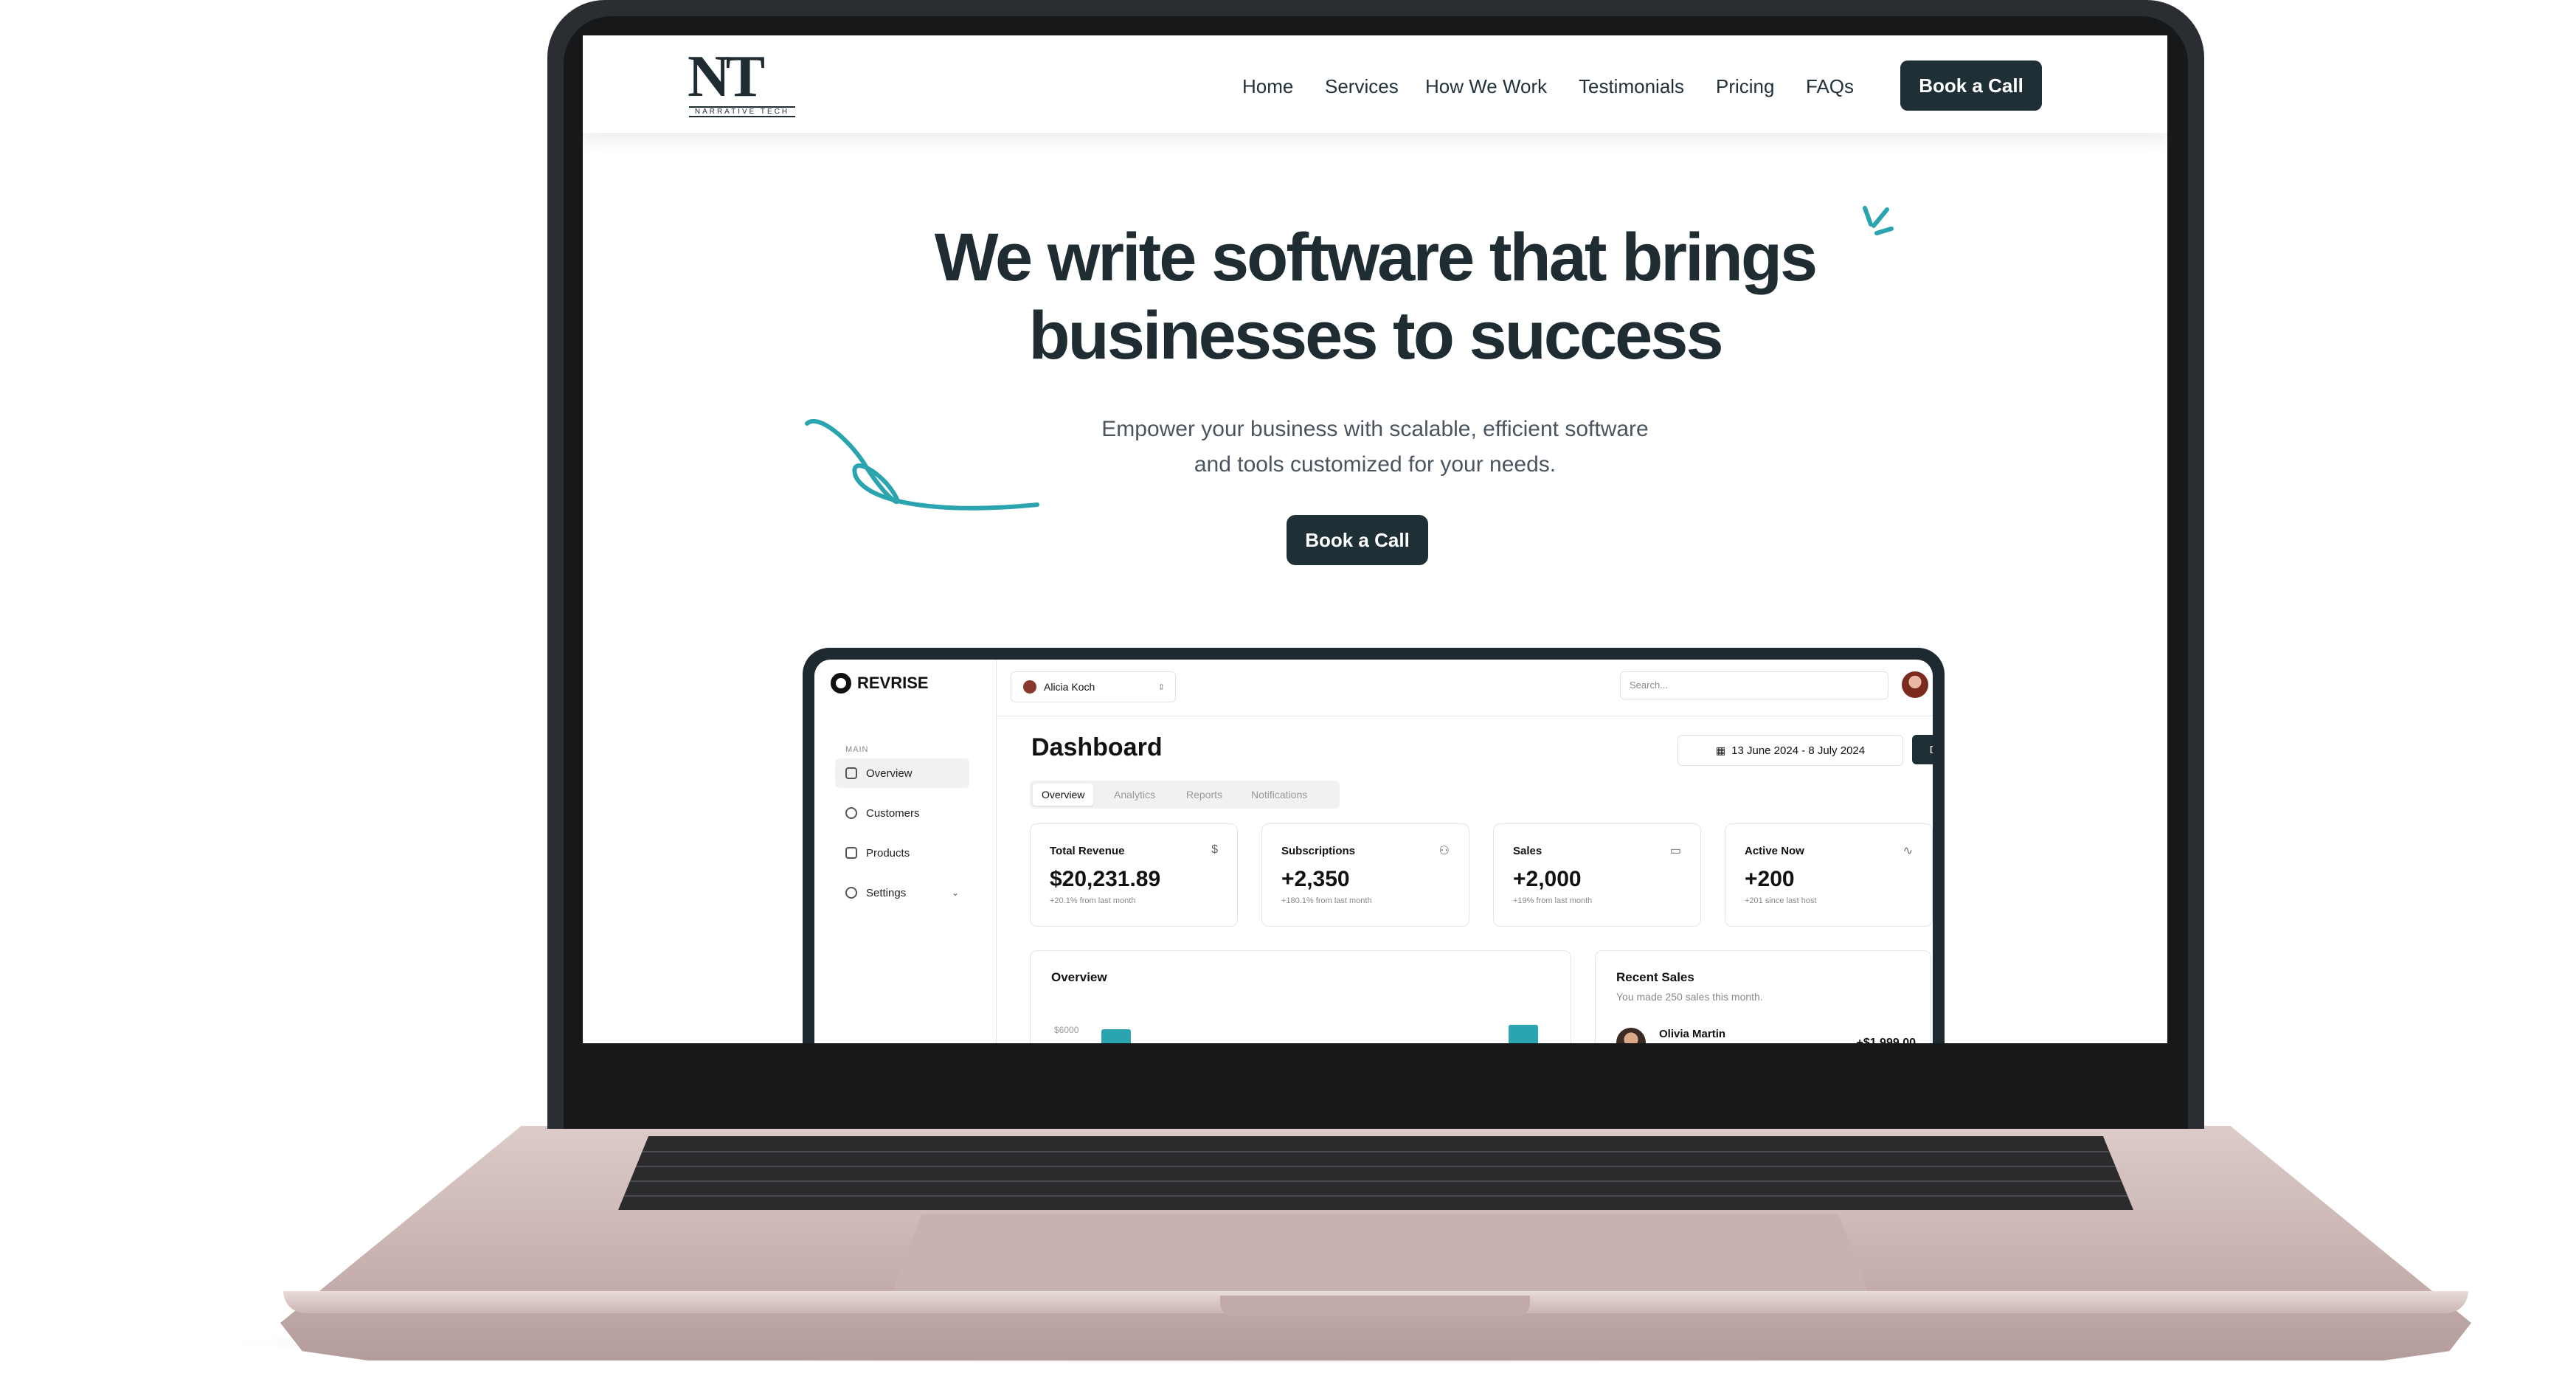  What do you see at coordinates (893, 683) in the screenshot?
I see `dashboard-brand-name: REVRISE` at bounding box center [893, 683].